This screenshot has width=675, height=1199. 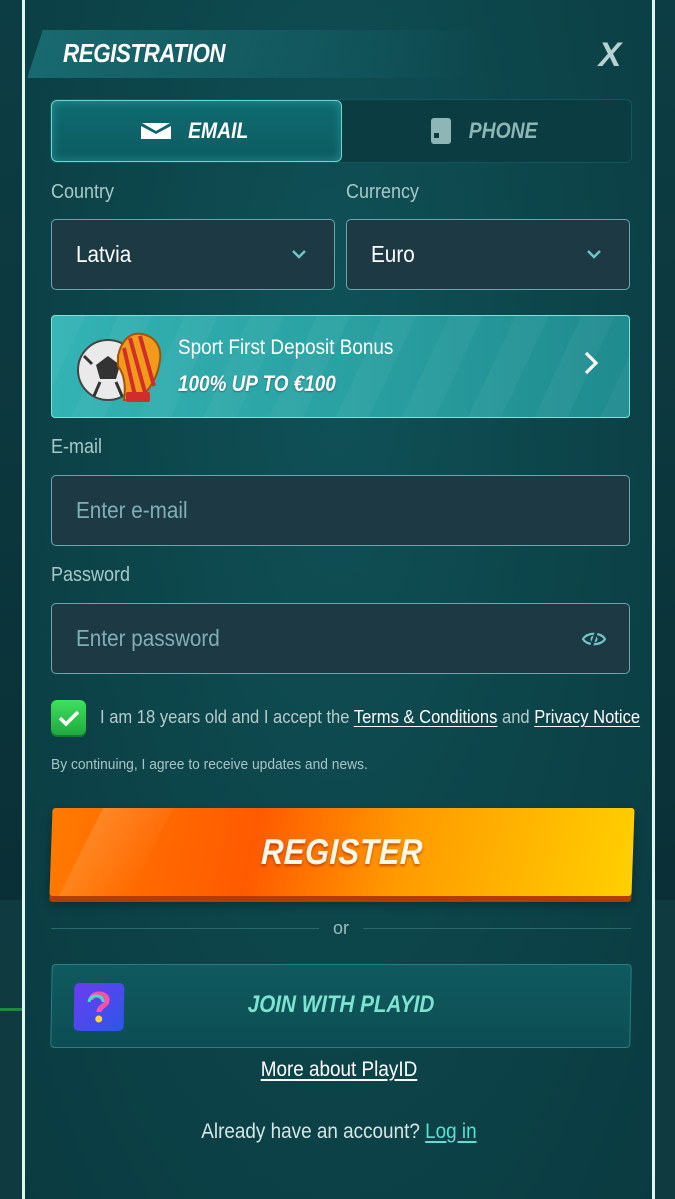 I want to click on tab-phone-label: PHONE, so click(x=503, y=130).